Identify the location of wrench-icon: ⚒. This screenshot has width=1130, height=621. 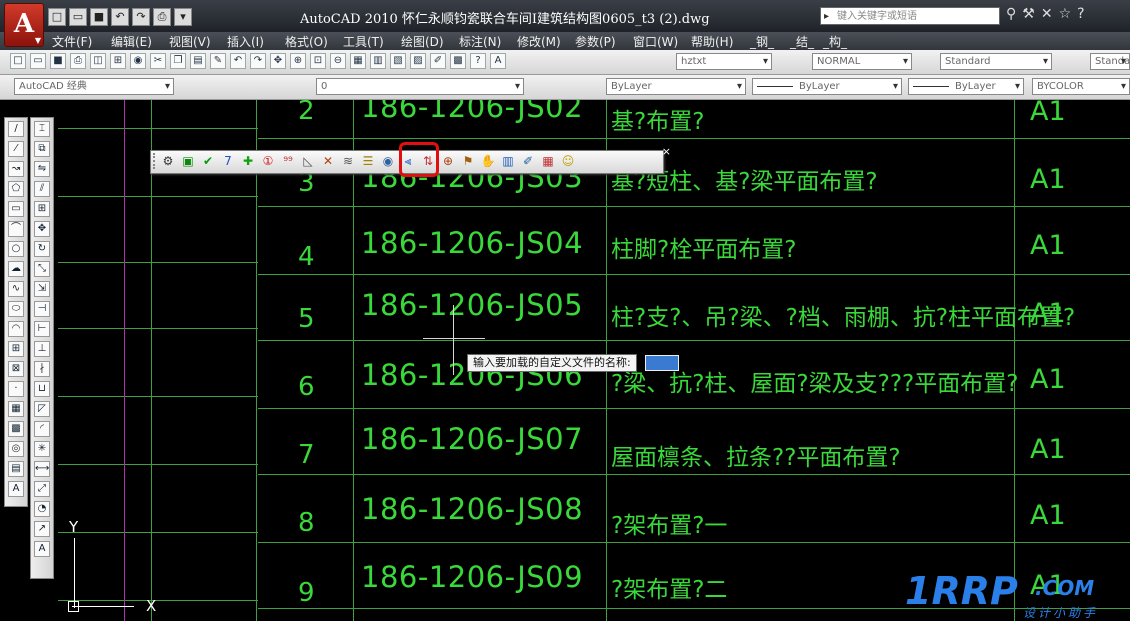
(1028, 14).